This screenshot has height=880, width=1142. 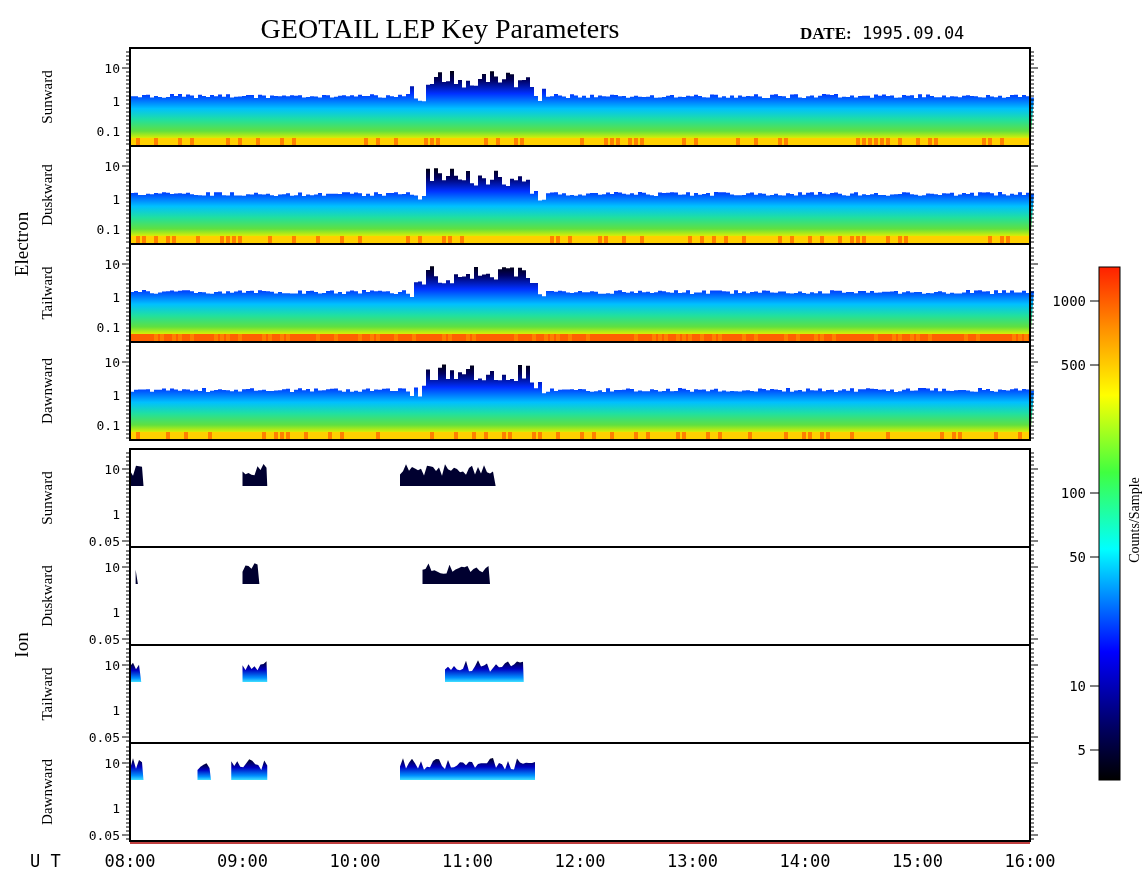 I want to click on group-label: Ion, so click(x=21, y=645).